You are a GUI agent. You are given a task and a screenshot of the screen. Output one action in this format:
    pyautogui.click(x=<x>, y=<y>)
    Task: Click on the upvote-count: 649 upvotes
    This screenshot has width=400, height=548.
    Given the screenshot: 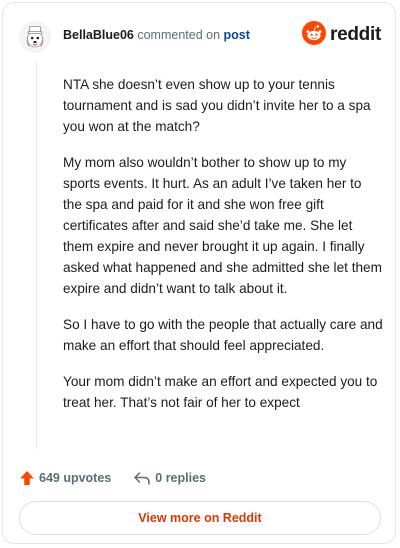 What is the action you would take?
    pyautogui.click(x=75, y=478)
    